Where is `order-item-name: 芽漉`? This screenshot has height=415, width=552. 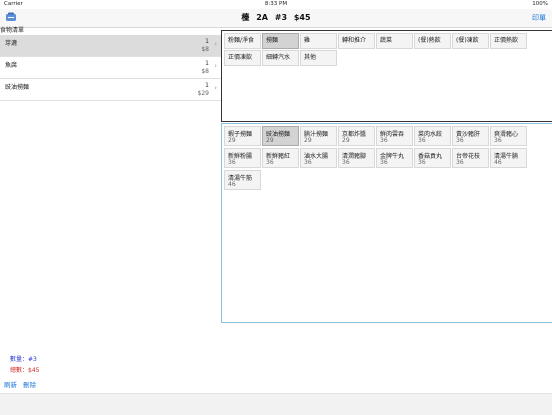
order-item-name: 芽漉 is located at coordinates (11, 43).